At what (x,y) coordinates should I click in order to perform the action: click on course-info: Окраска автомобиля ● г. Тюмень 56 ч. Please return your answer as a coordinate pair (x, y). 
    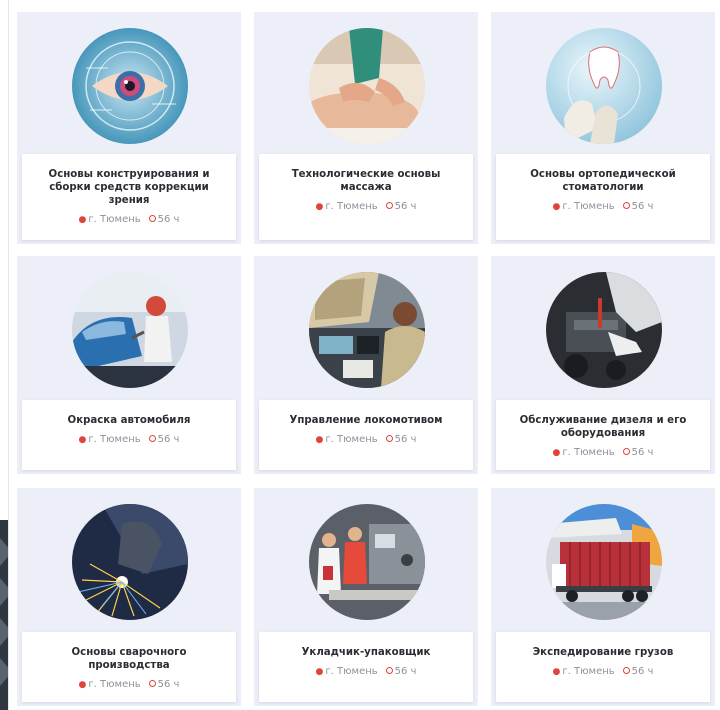
    Looking at the image, I should click on (129, 435).